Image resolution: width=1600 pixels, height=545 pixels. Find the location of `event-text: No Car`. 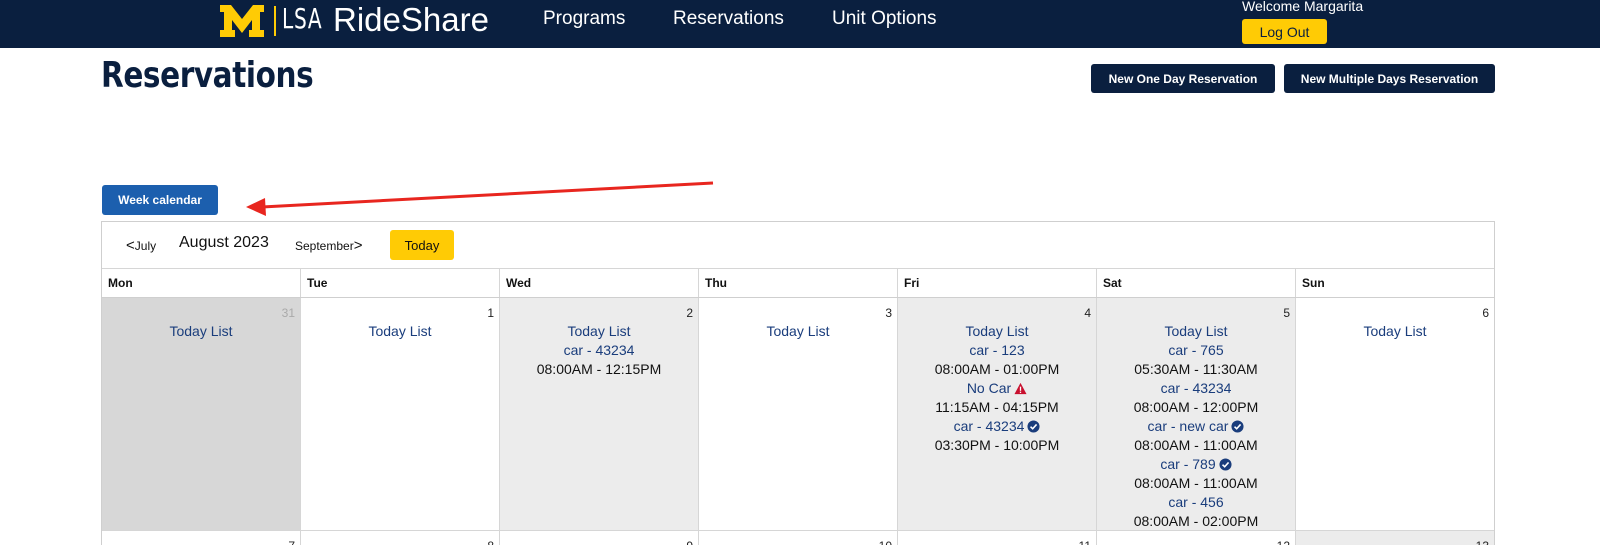

event-text: No Car is located at coordinates (989, 388).